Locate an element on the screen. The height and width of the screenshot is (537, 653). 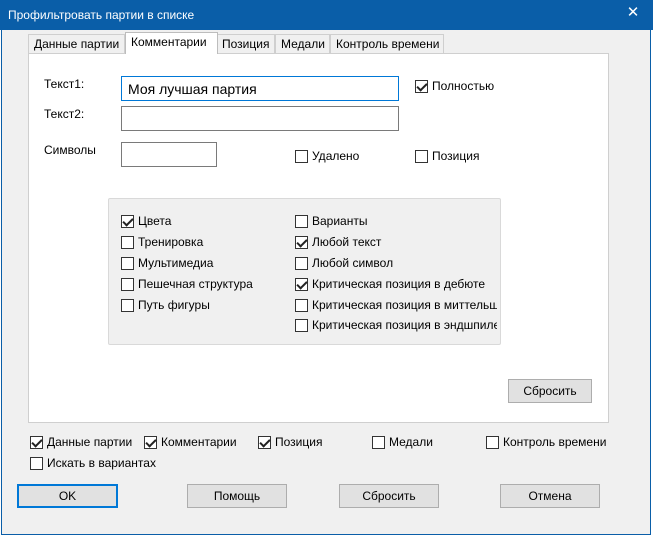
close-icon: ✕ is located at coordinates (633, 13).